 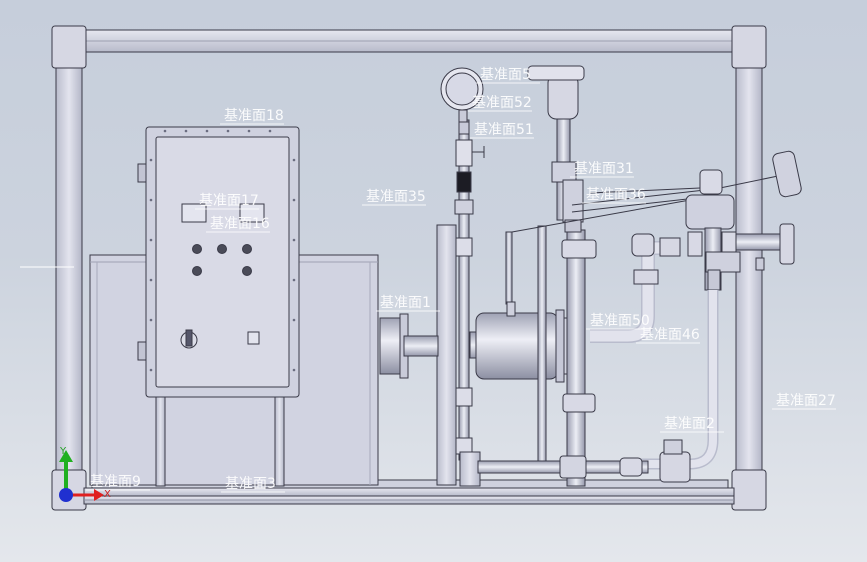 I want to click on reference-plane-label: 基准面51, so click(x=504, y=129).